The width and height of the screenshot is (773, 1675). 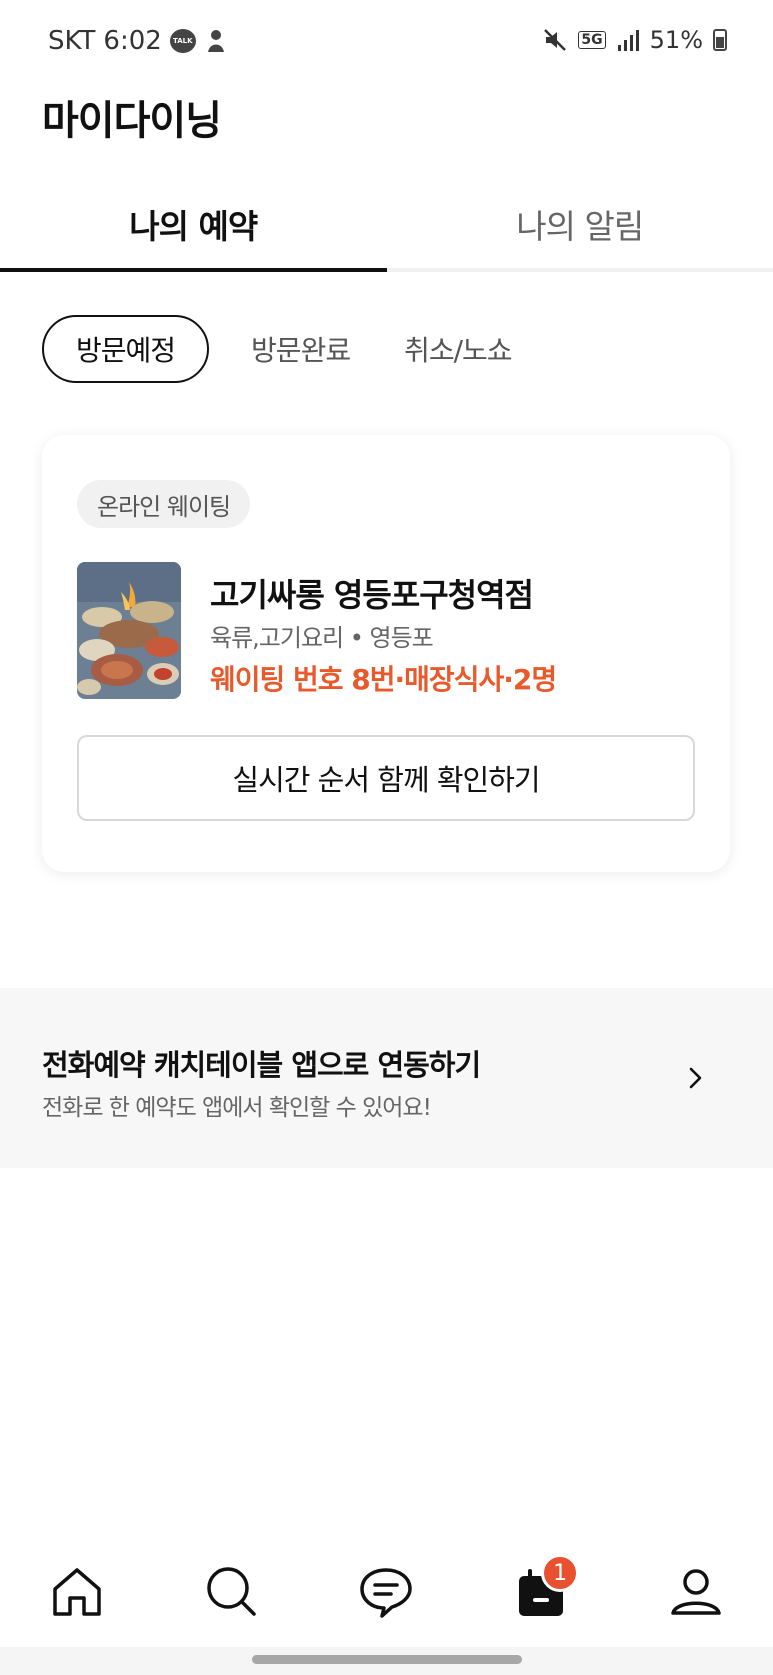 What do you see at coordinates (372, 593) in the screenshot?
I see `store-name: 고기싸롱 영등포구청역점` at bounding box center [372, 593].